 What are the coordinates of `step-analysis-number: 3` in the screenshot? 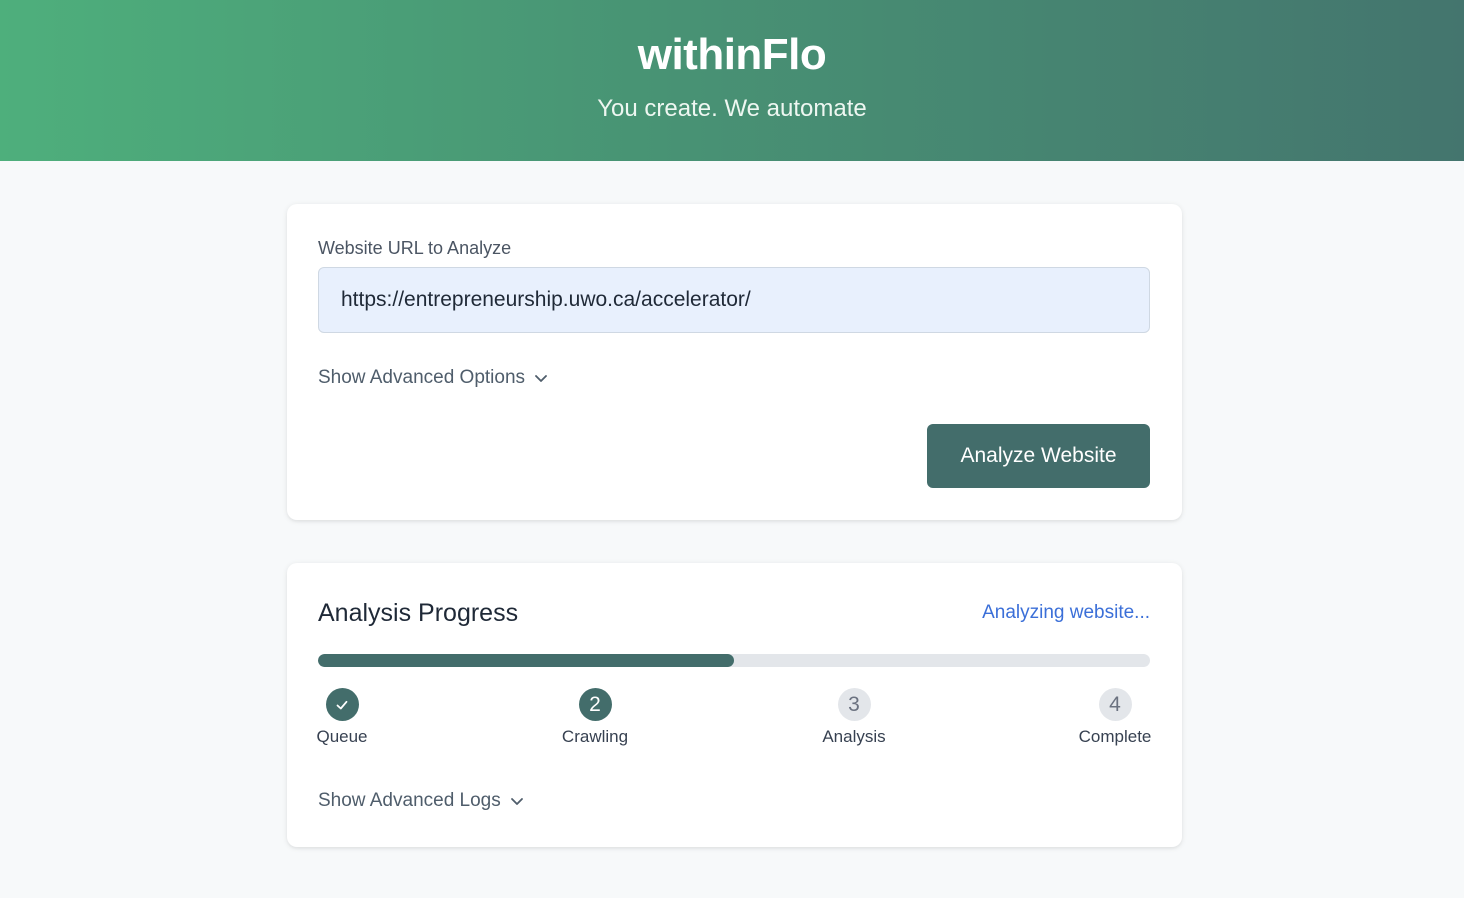 It's located at (854, 704).